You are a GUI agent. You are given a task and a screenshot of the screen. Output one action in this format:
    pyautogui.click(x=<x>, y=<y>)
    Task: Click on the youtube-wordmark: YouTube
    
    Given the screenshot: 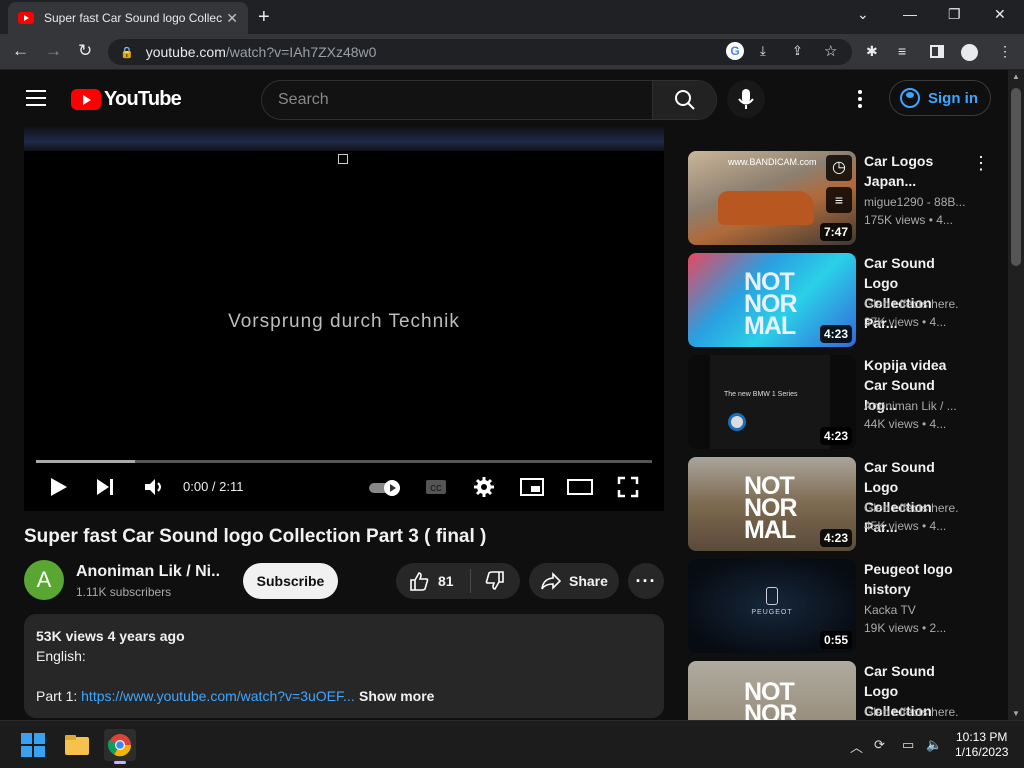 What is the action you would take?
    pyautogui.click(x=143, y=99)
    